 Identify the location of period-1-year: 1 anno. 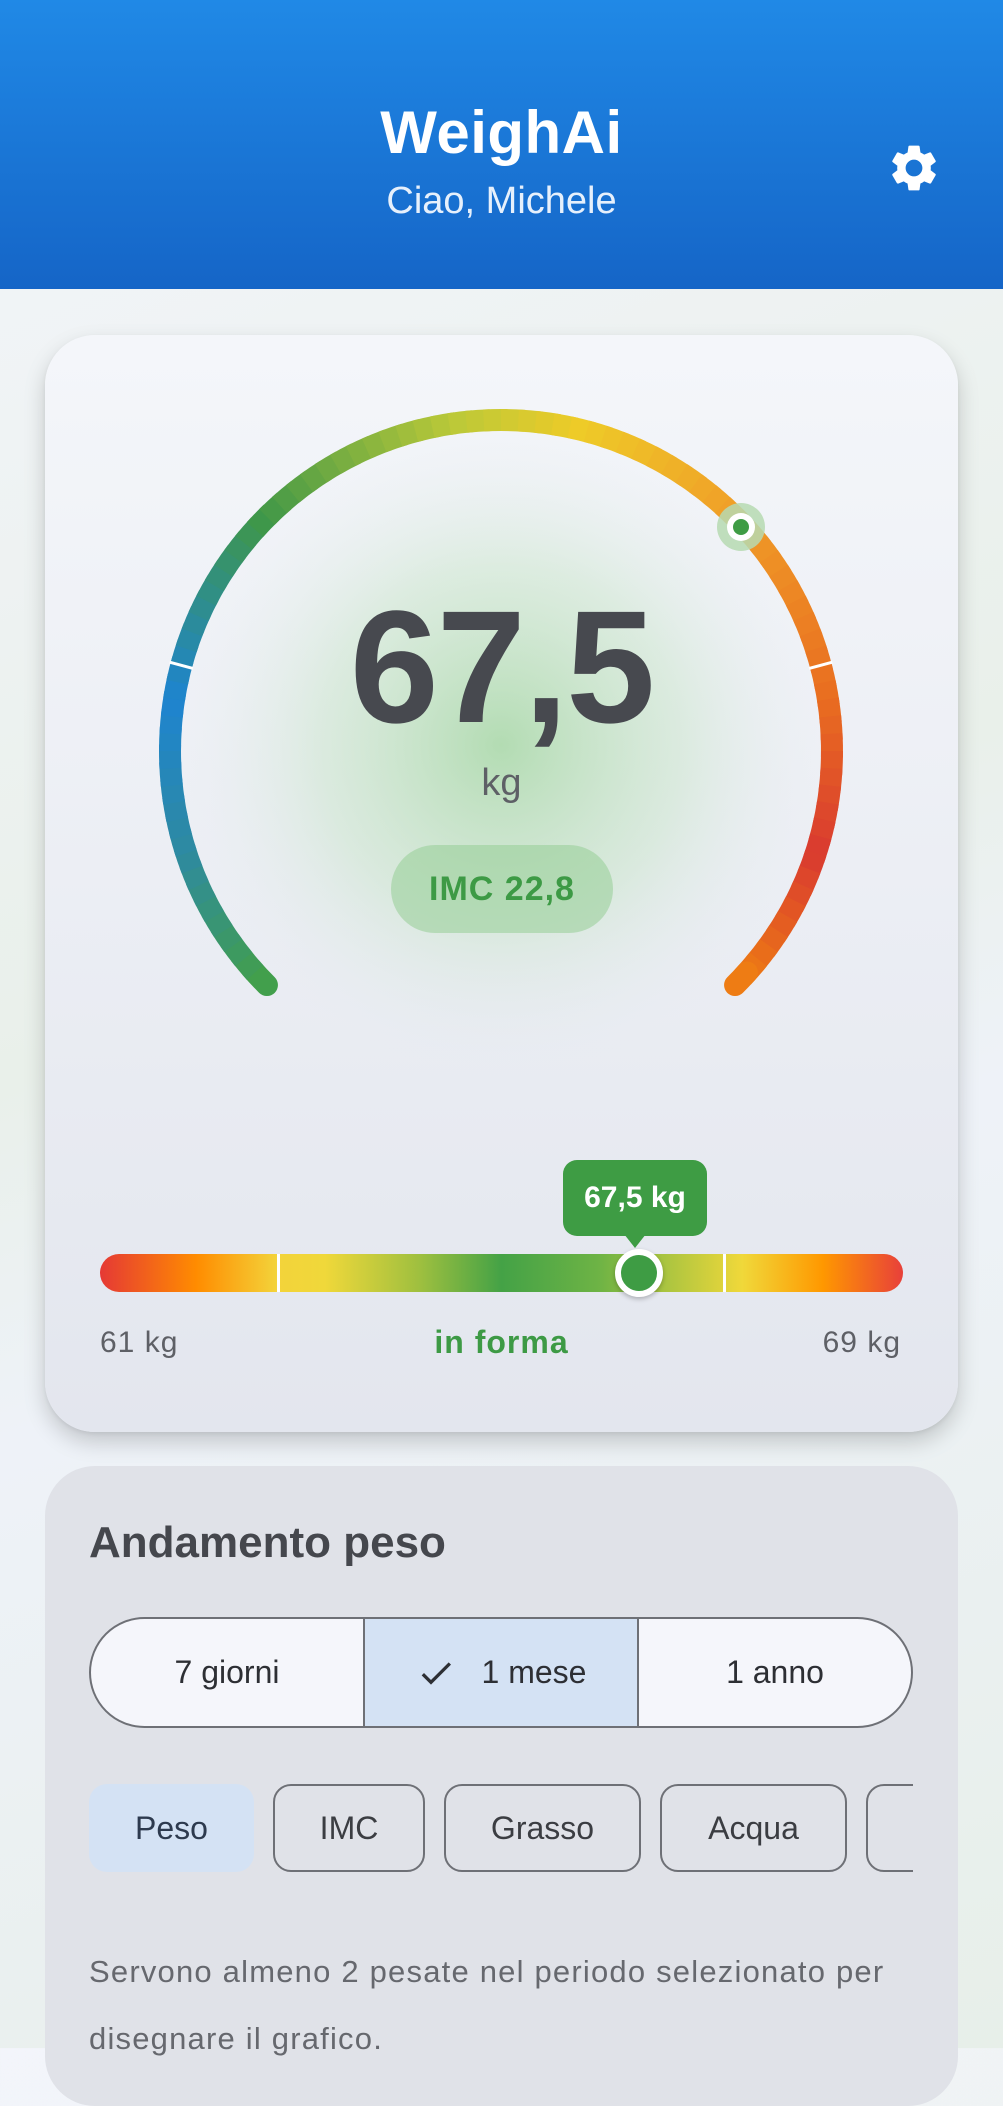
(774, 1672).